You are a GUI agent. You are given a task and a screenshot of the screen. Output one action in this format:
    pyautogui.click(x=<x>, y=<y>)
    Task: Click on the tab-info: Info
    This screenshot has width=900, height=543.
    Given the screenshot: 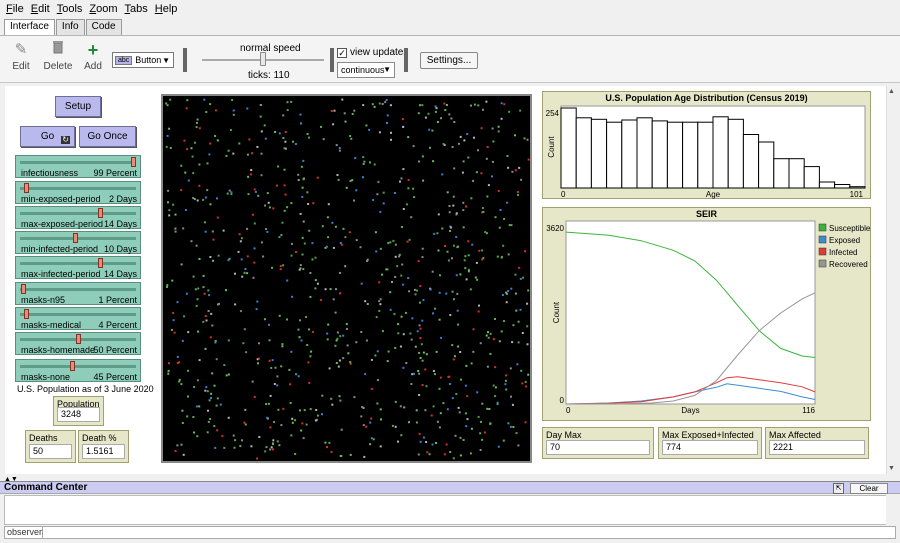 What is the action you would take?
    pyautogui.click(x=70, y=27)
    